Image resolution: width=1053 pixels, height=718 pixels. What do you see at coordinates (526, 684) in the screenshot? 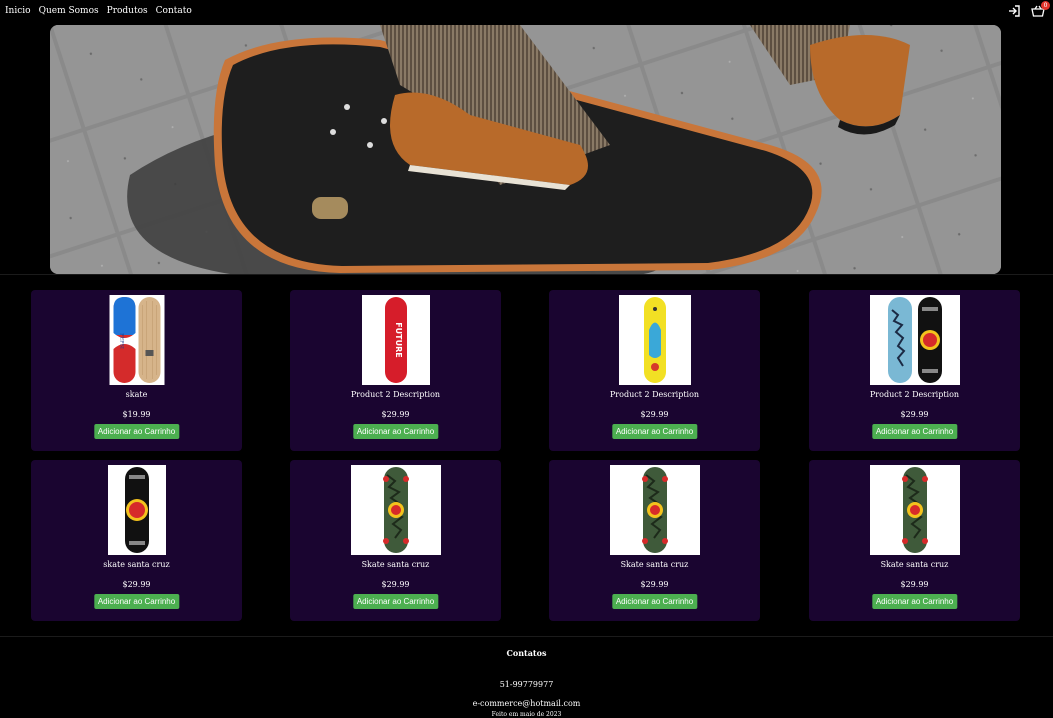
I see `footer-phone: 51-99779977` at bounding box center [526, 684].